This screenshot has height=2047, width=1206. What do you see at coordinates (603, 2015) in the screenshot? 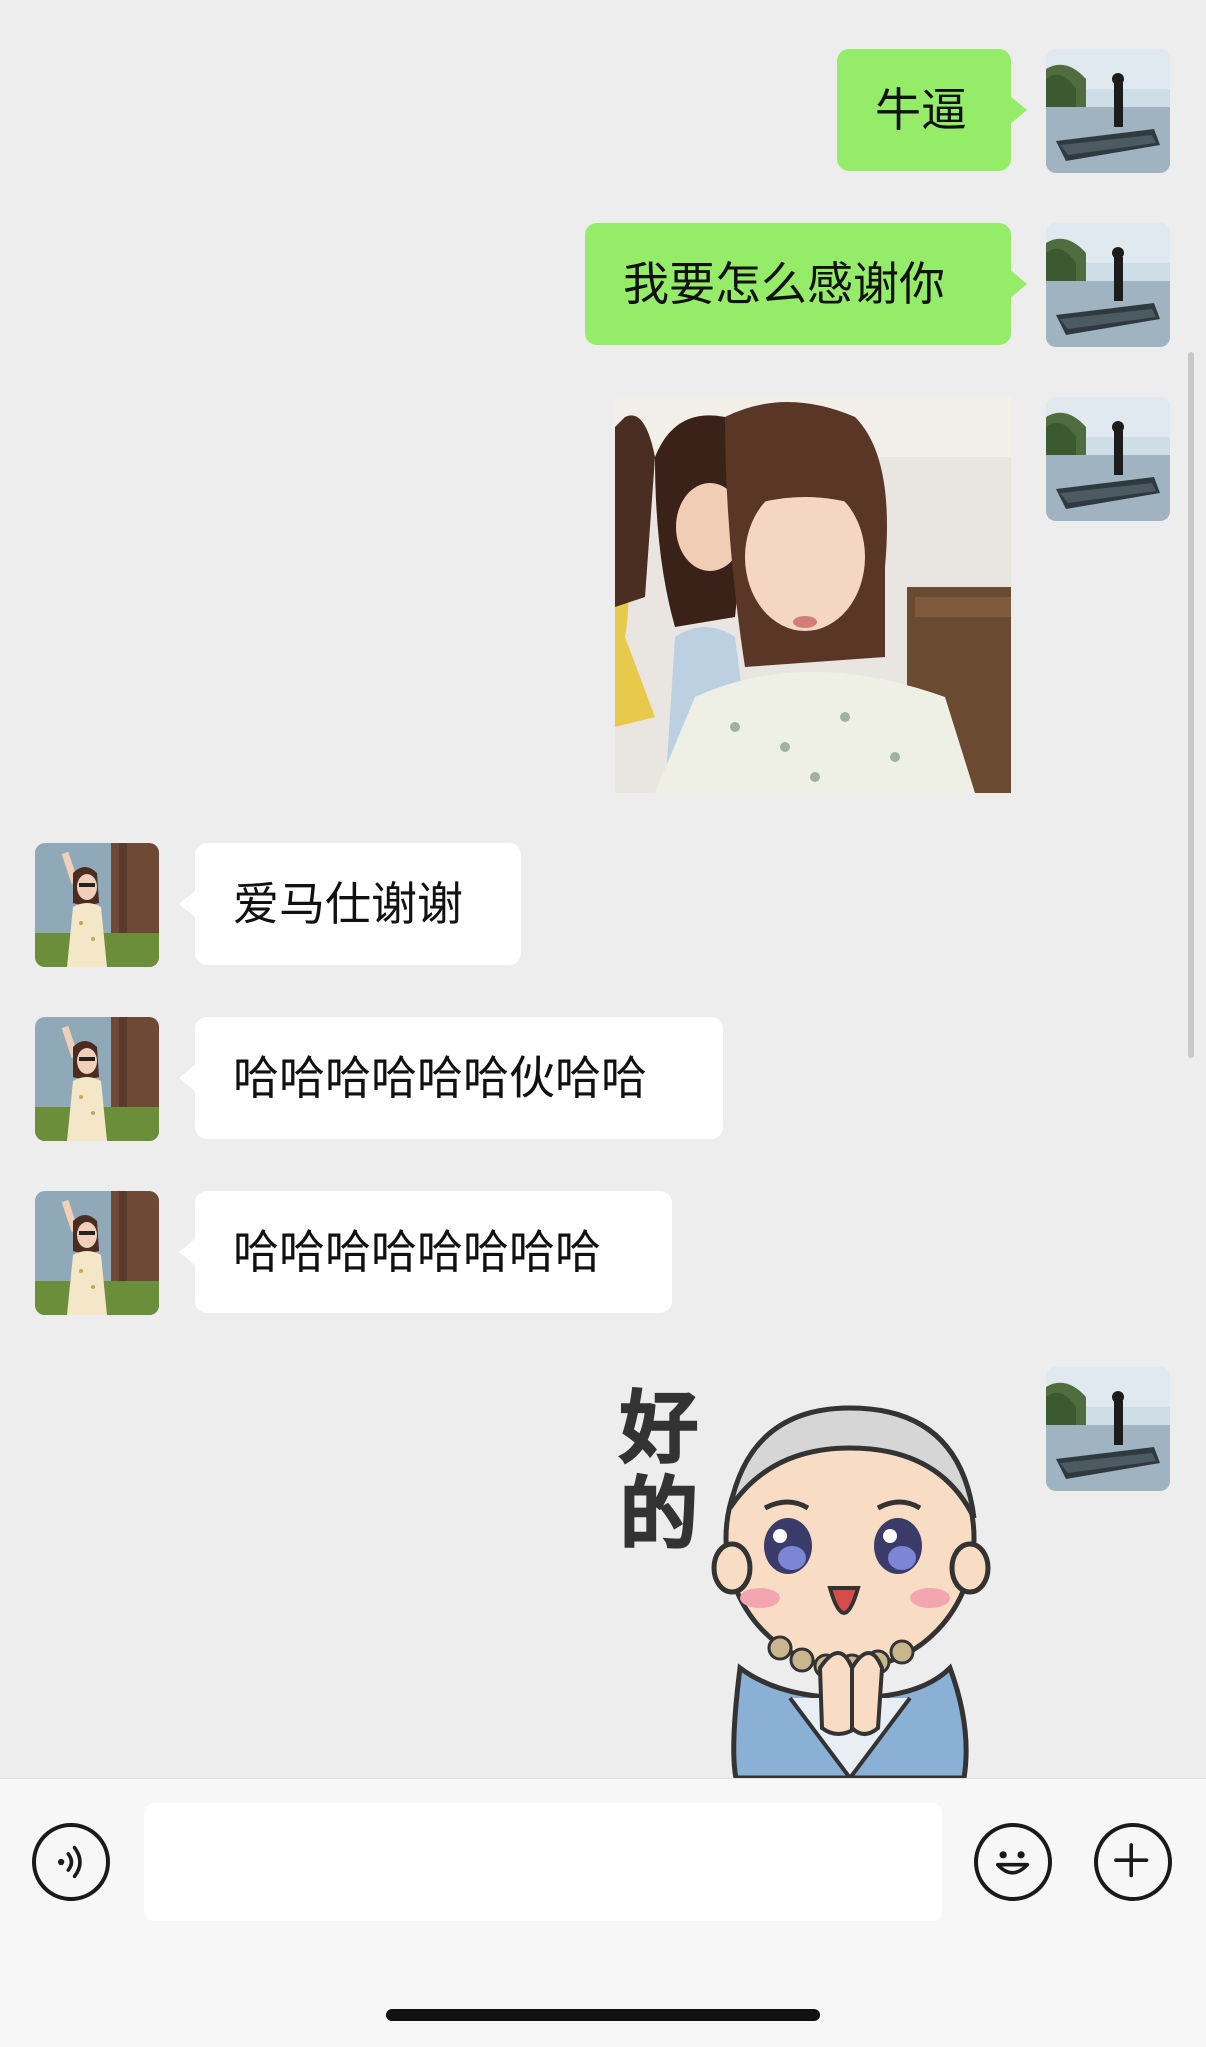
I see `home-indicator` at bounding box center [603, 2015].